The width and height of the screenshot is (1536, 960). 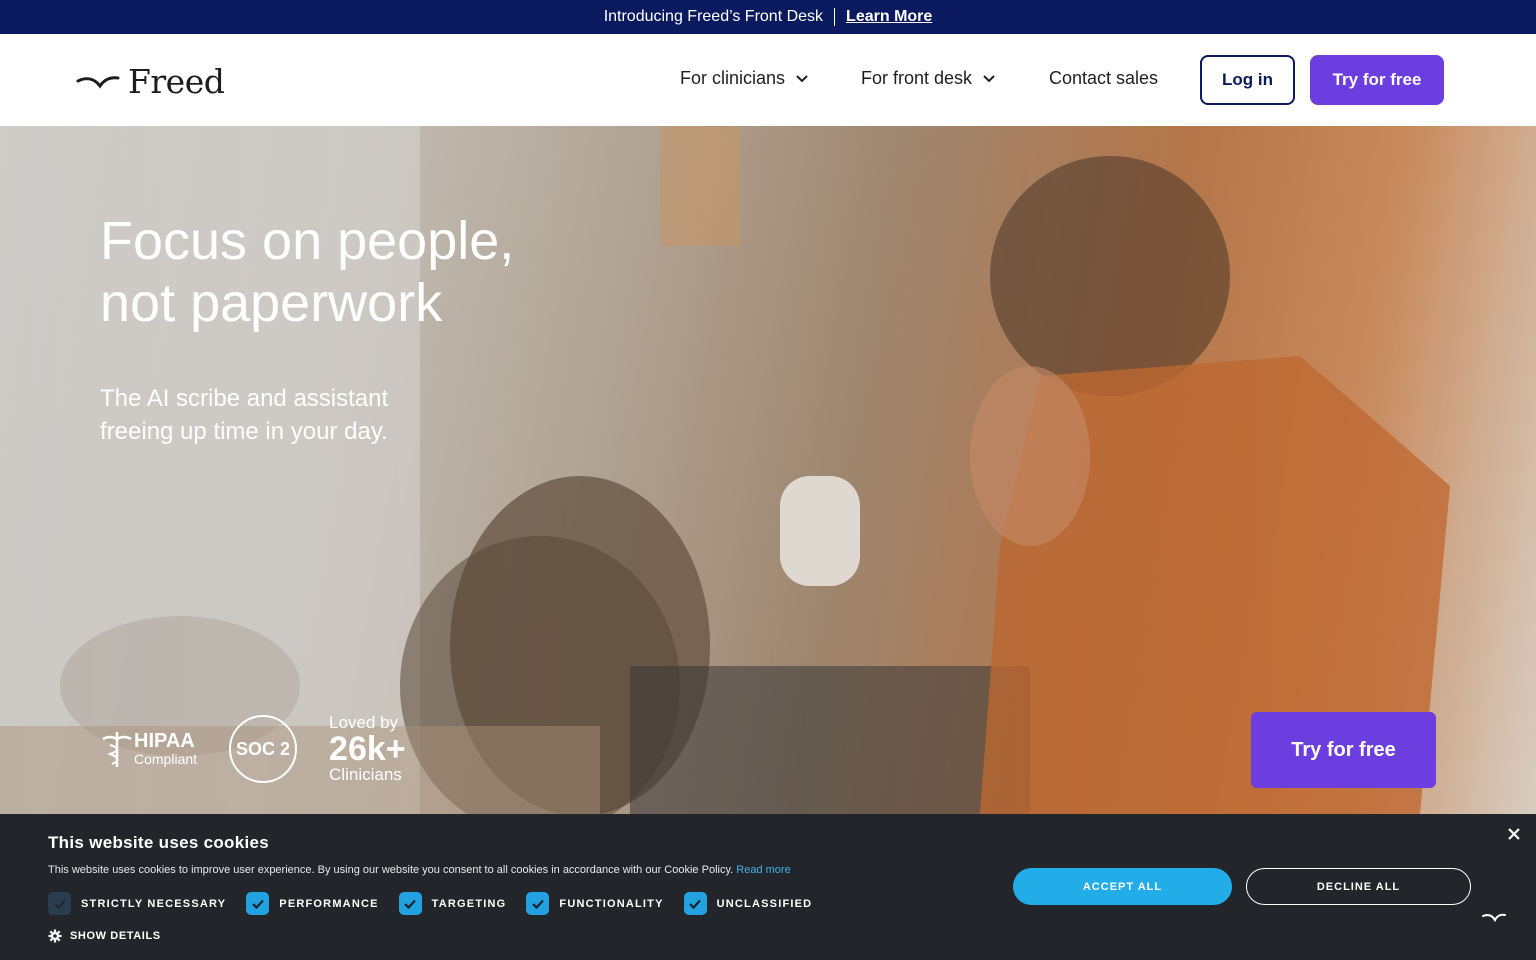 What do you see at coordinates (713, 16) in the screenshot?
I see `announcement-text: Introducing Freed’s Front Desk` at bounding box center [713, 16].